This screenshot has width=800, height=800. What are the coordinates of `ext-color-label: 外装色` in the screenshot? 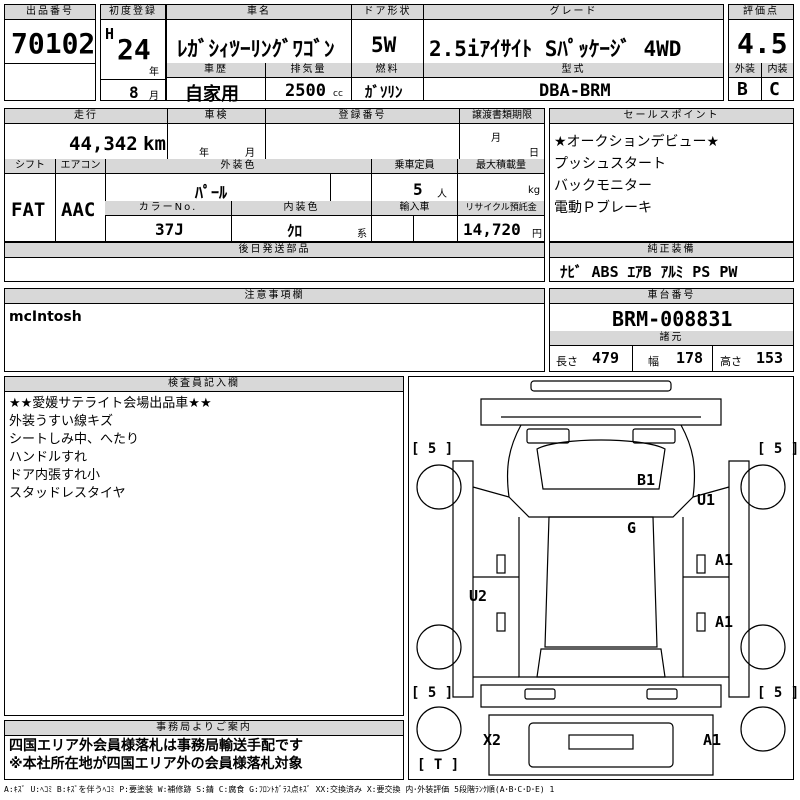 It's located at (238, 166).